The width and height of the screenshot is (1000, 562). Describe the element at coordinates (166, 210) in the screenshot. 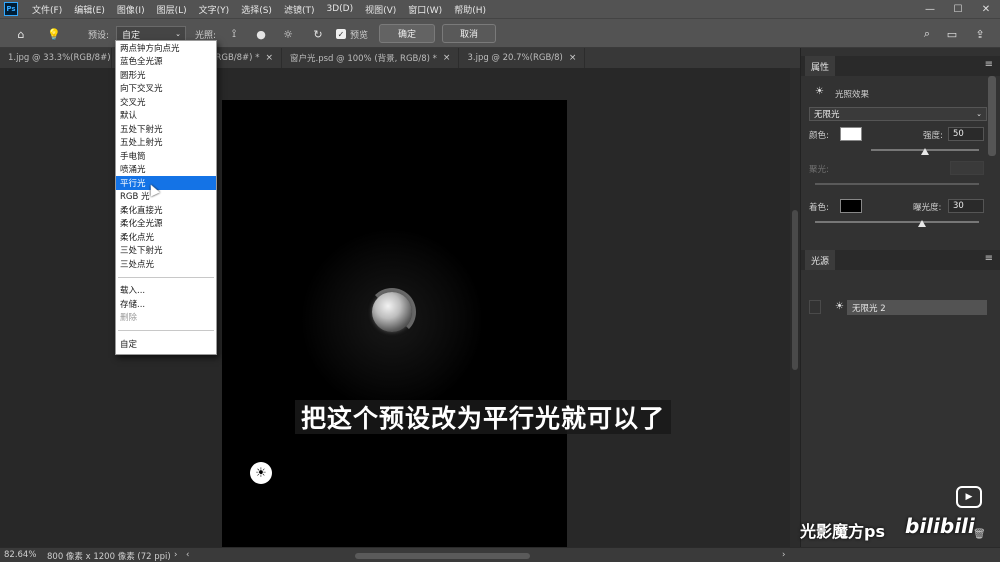

I see `preset-option: 柔化直接光` at that location.